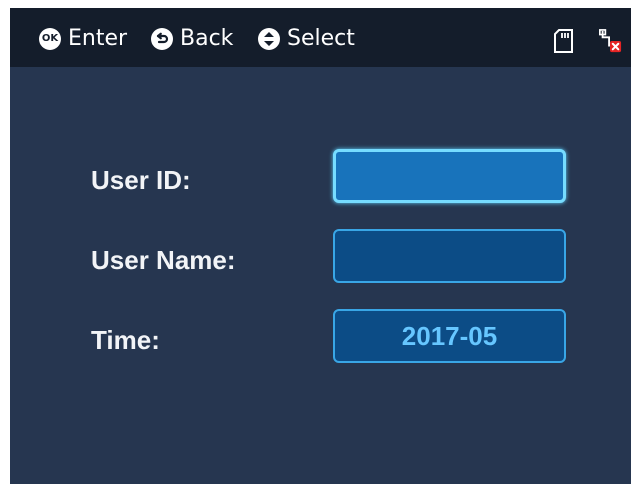  I want to click on enter-hint: OK Enter, so click(83, 39).